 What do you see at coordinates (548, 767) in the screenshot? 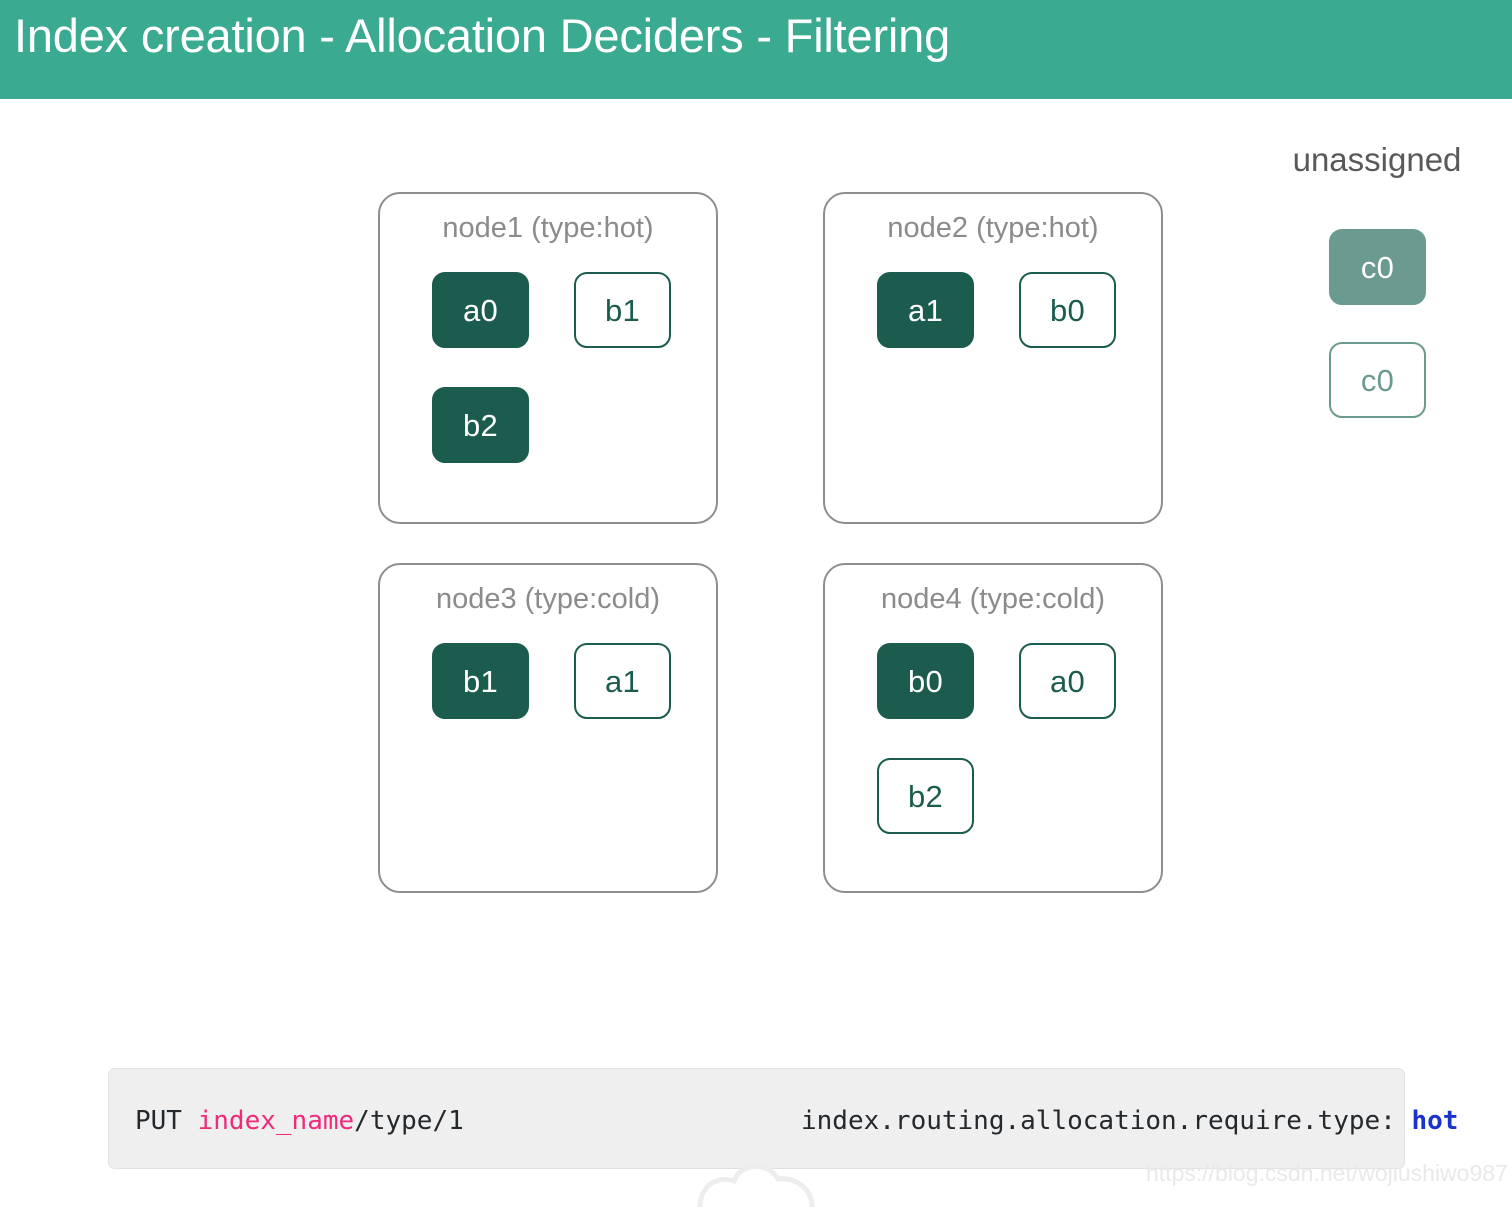
I see `shard-area-node3: b1 a1` at bounding box center [548, 767].